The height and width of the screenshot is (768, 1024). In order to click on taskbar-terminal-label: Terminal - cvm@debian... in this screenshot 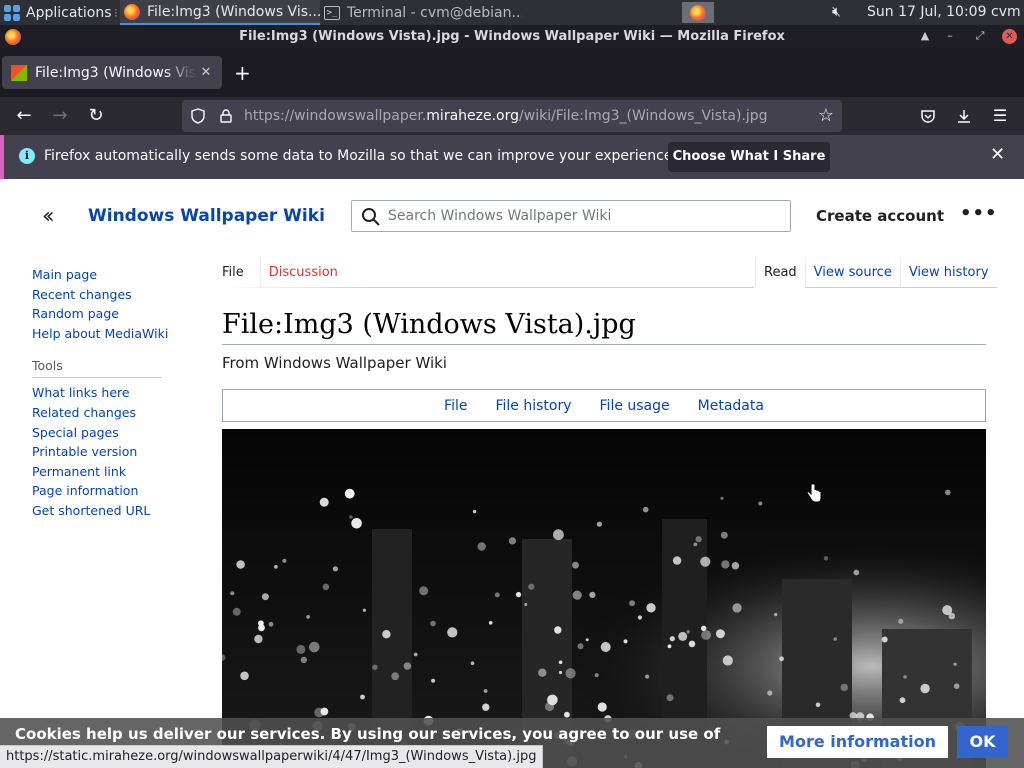, I will do `click(434, 12)`.